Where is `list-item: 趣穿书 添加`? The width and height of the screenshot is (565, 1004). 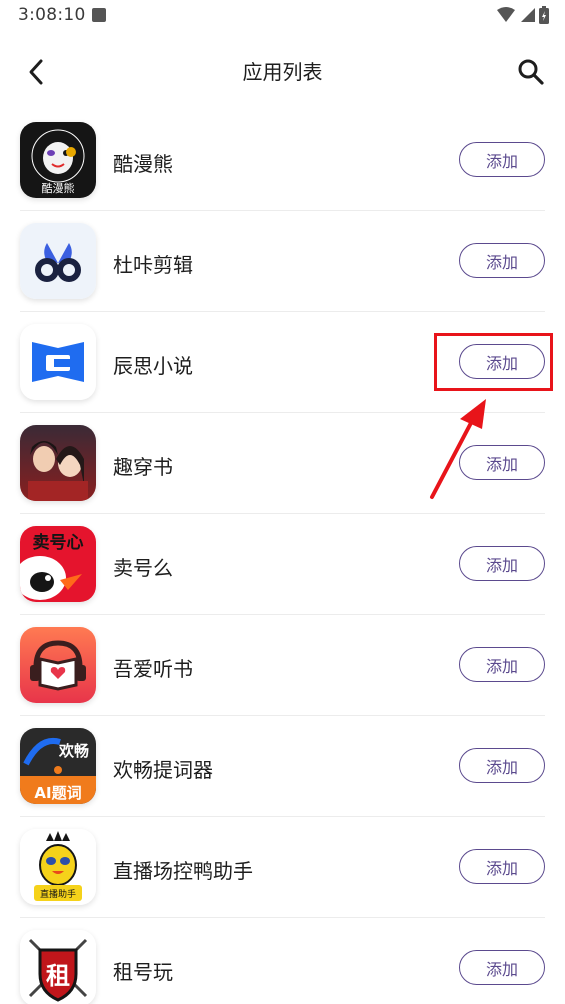 list-item: 趣穿书 添加 is located at coordinates (282, 463).